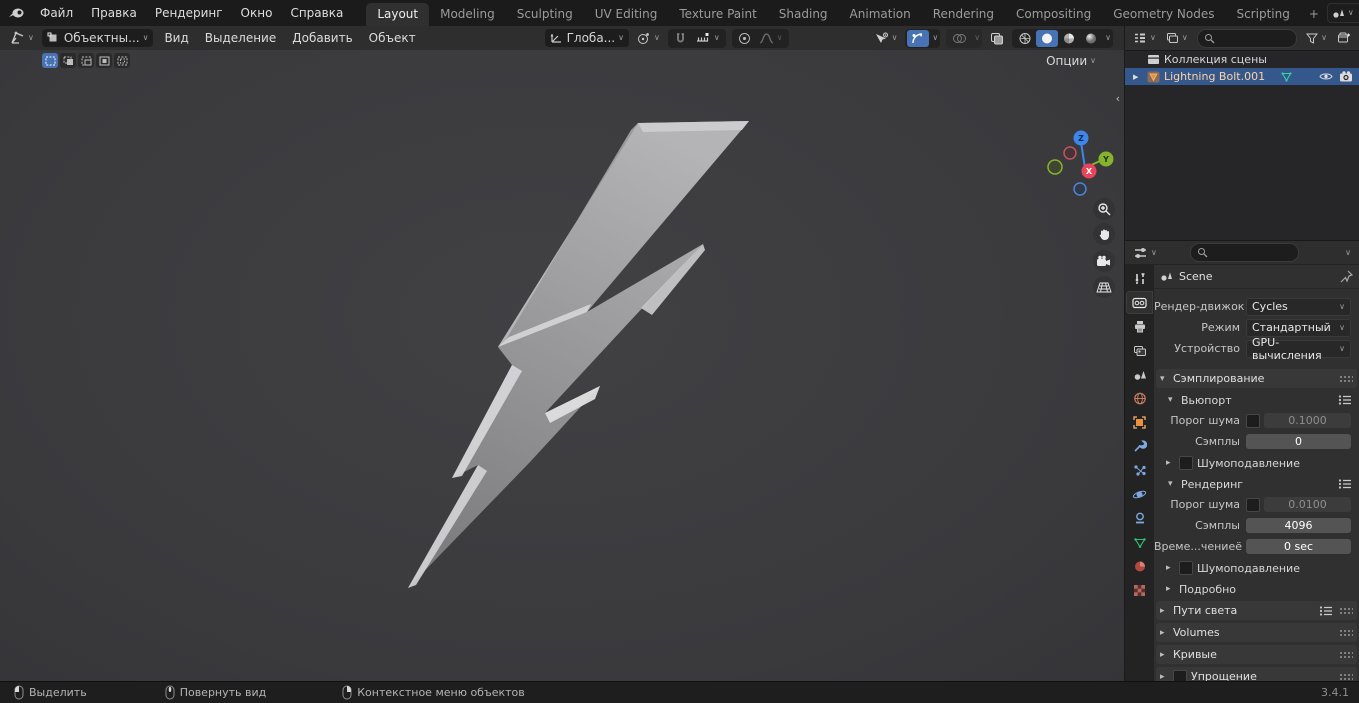 This screenshot has height=703, width=1359. What do you see at coordinates (680, 38) in the screenshot?
I see `snap-toggle-magnet-icon` at bounding box center [680, 38].